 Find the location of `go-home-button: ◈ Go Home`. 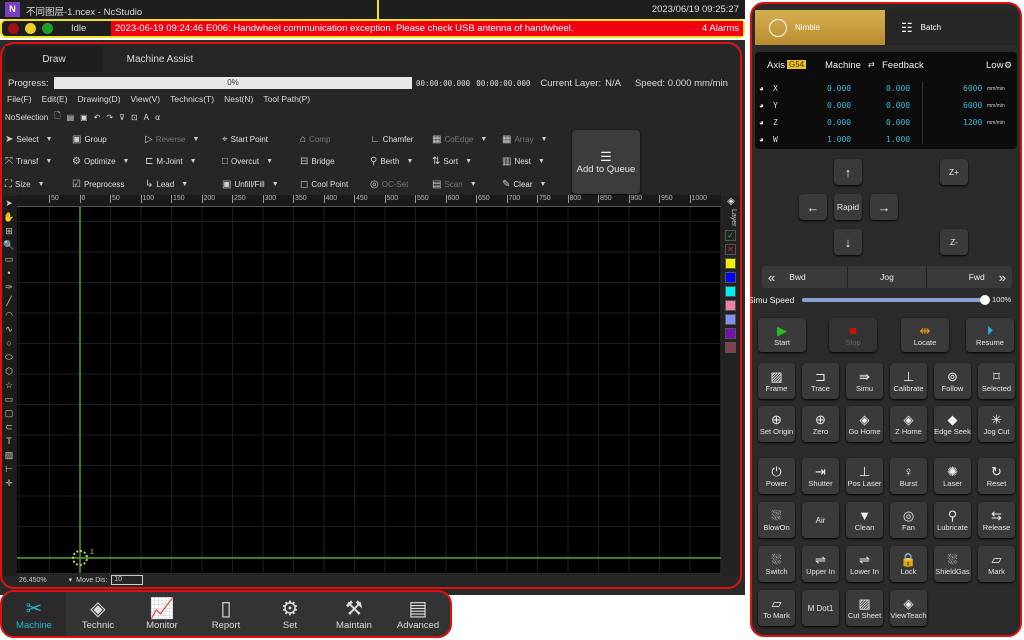

go-home-button: ◈ Go Home is located at coordinates (864, 424).